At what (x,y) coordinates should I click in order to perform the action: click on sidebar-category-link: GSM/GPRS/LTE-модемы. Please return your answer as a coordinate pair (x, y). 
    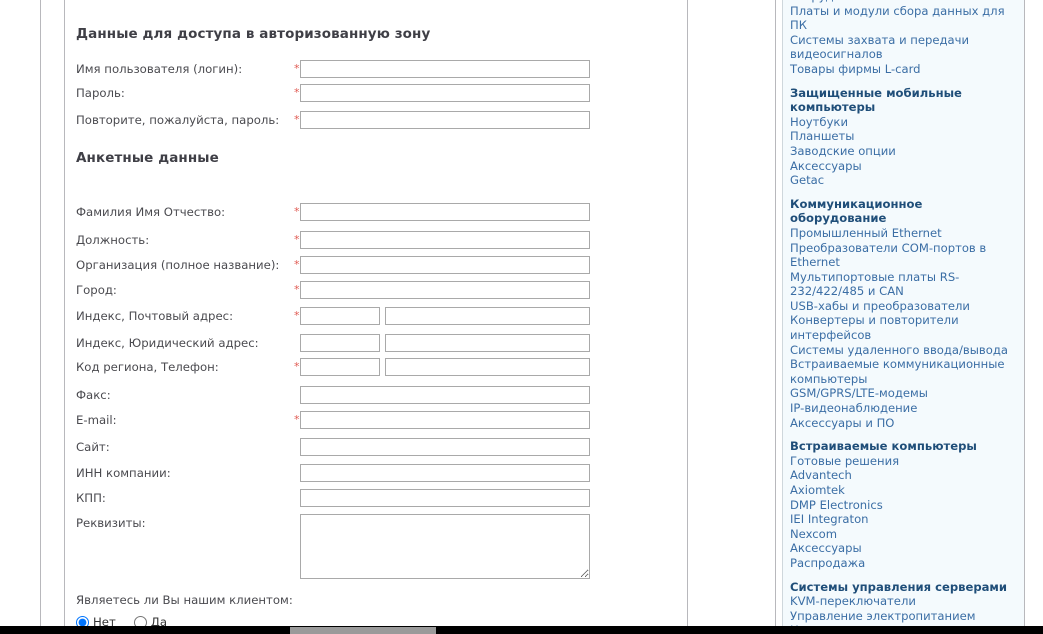
    Looking at the image, I should click on (904, 393).